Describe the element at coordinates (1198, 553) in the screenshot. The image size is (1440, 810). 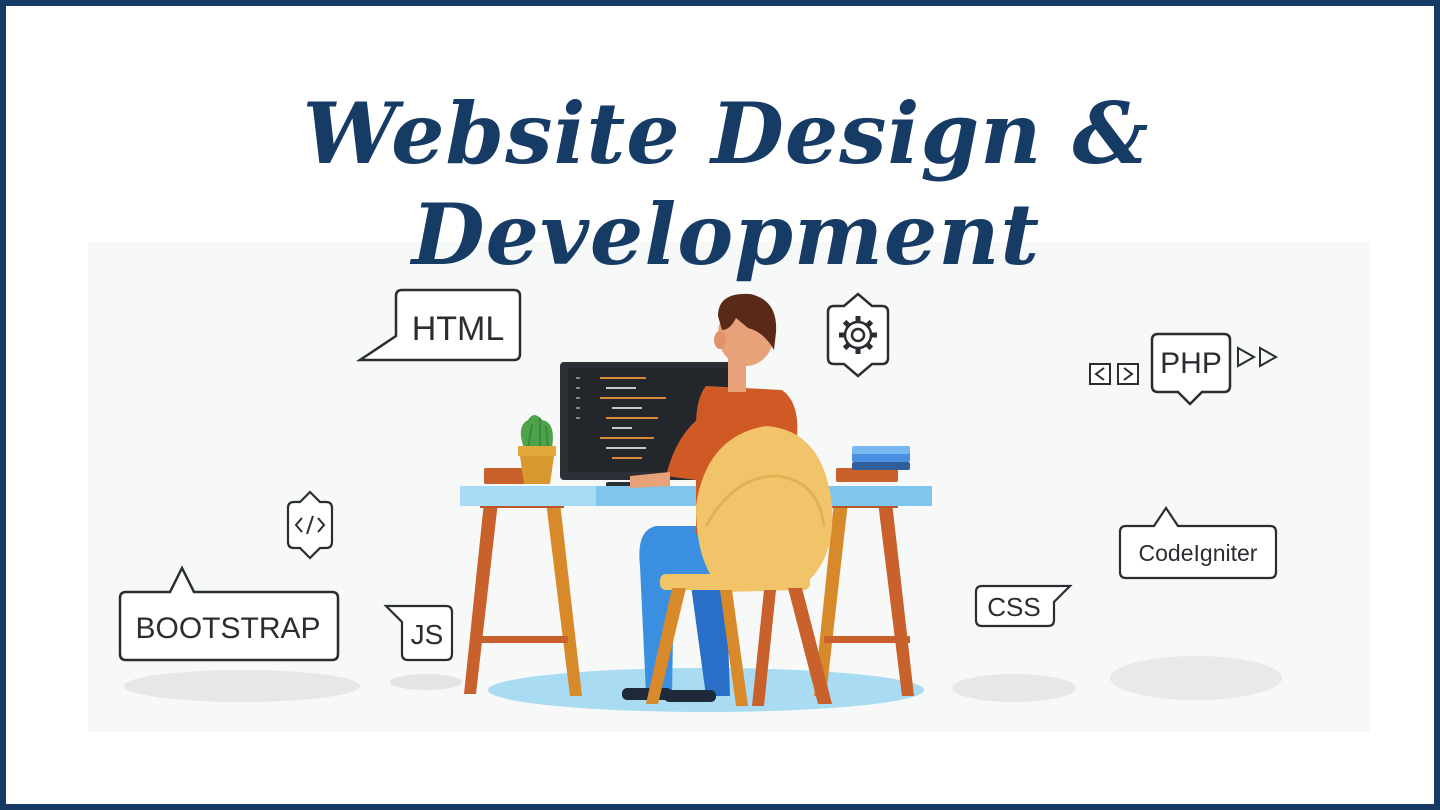
I see `codeigniter-tag-label: CodeIgniter` at that location.